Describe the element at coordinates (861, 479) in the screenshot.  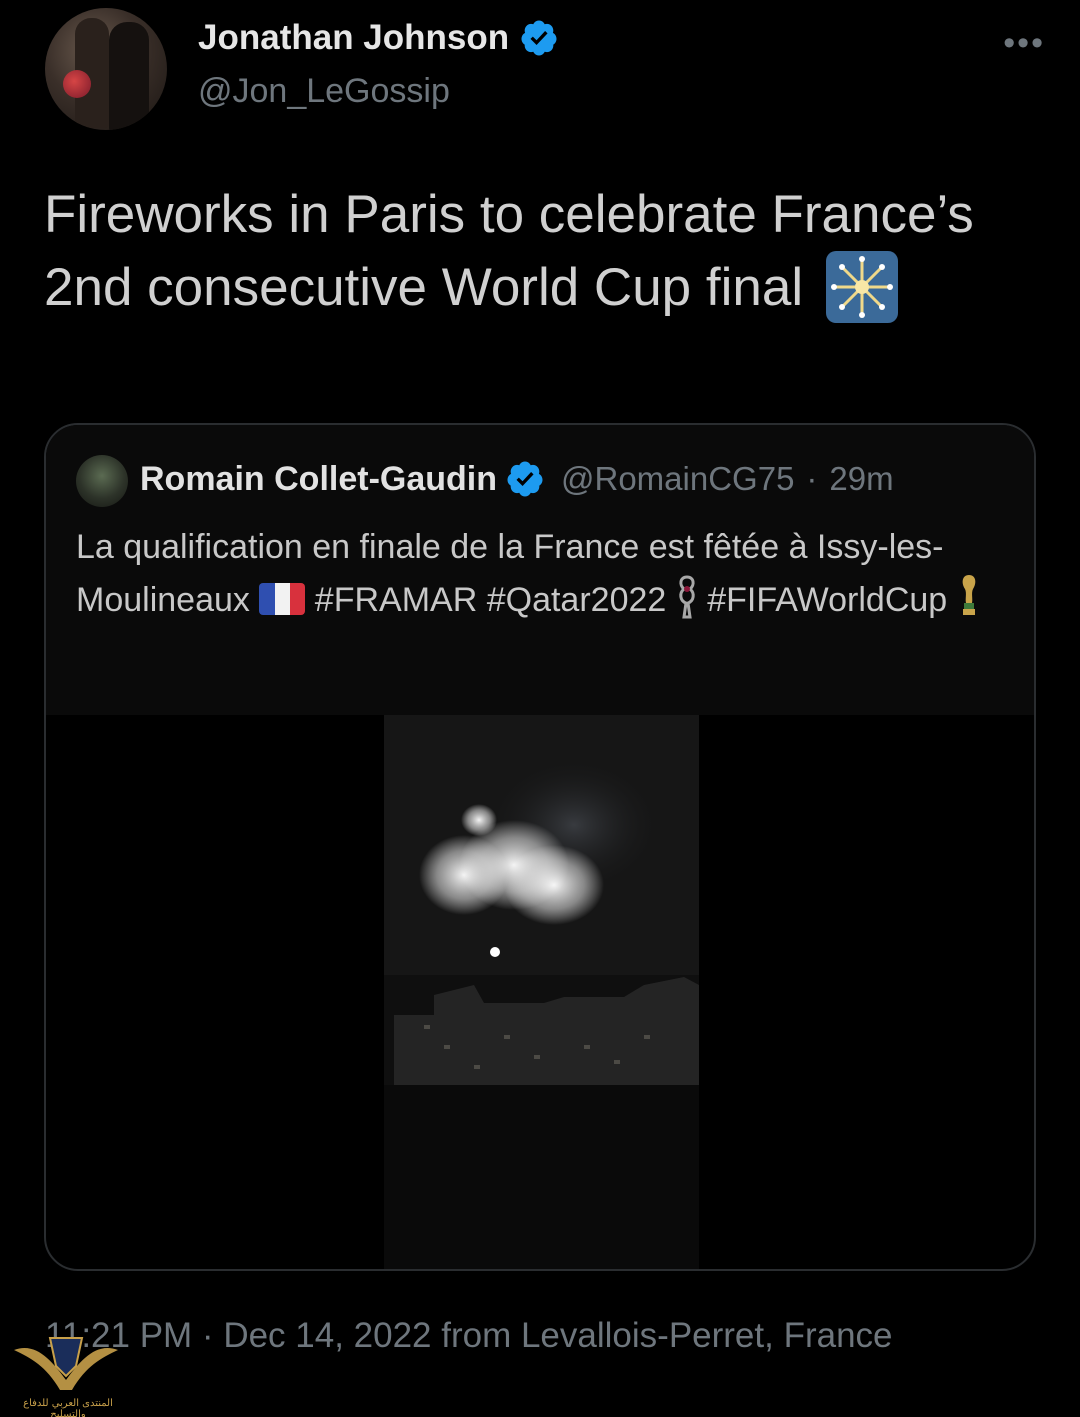
I see `quoted-time-ago: 29m` at that location.